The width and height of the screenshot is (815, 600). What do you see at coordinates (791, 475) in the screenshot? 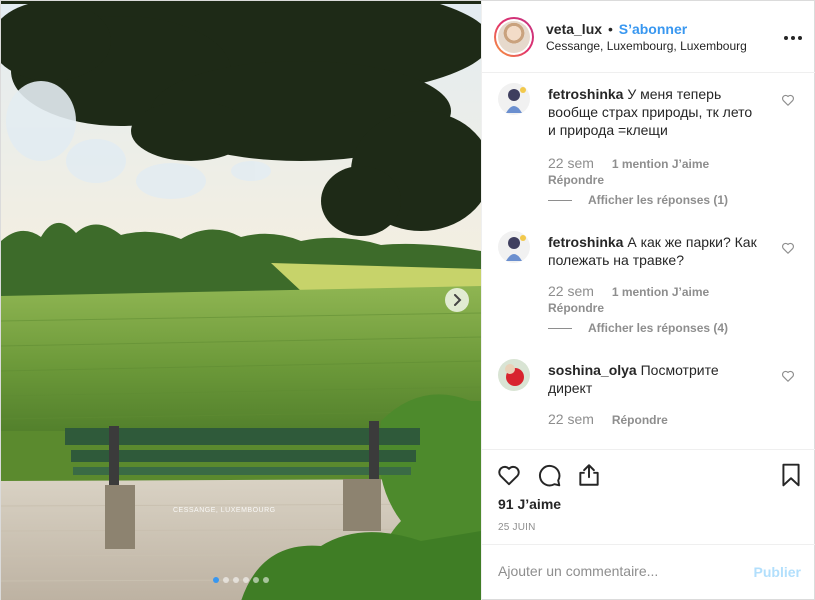
I see `bookmark-icon` at bounding box center [791, 475].